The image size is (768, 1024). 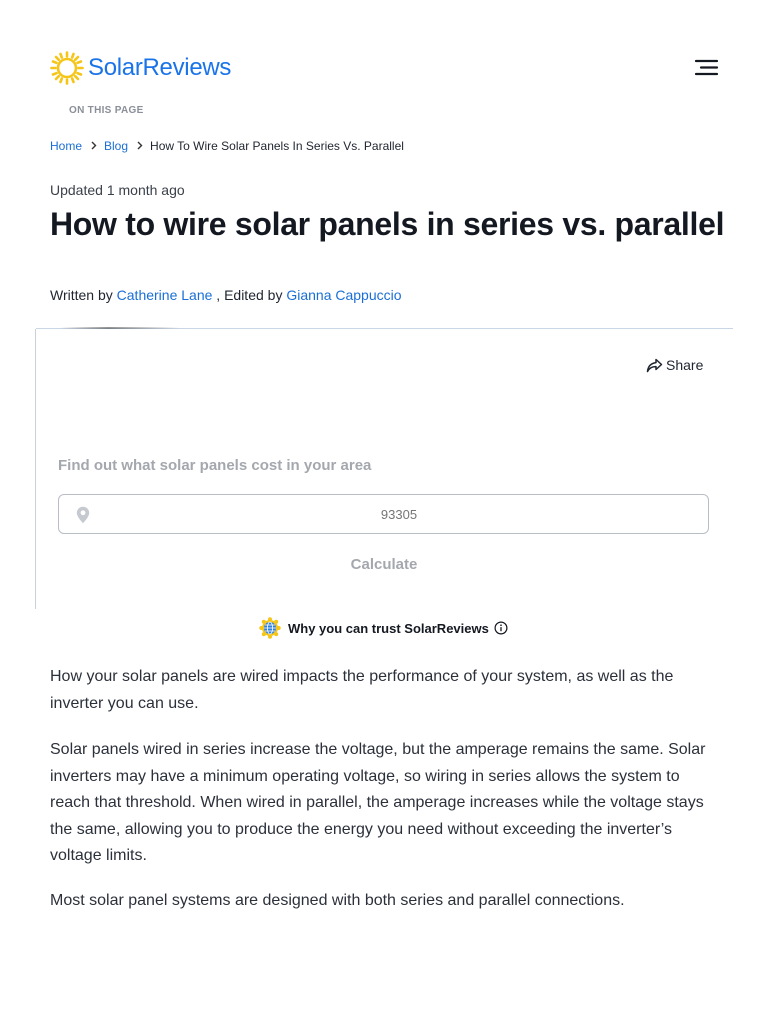 What do you see at coordinates (270, 628) in the screenshot?
I see `trust-badge-icon` at bounding box center [270, 628].